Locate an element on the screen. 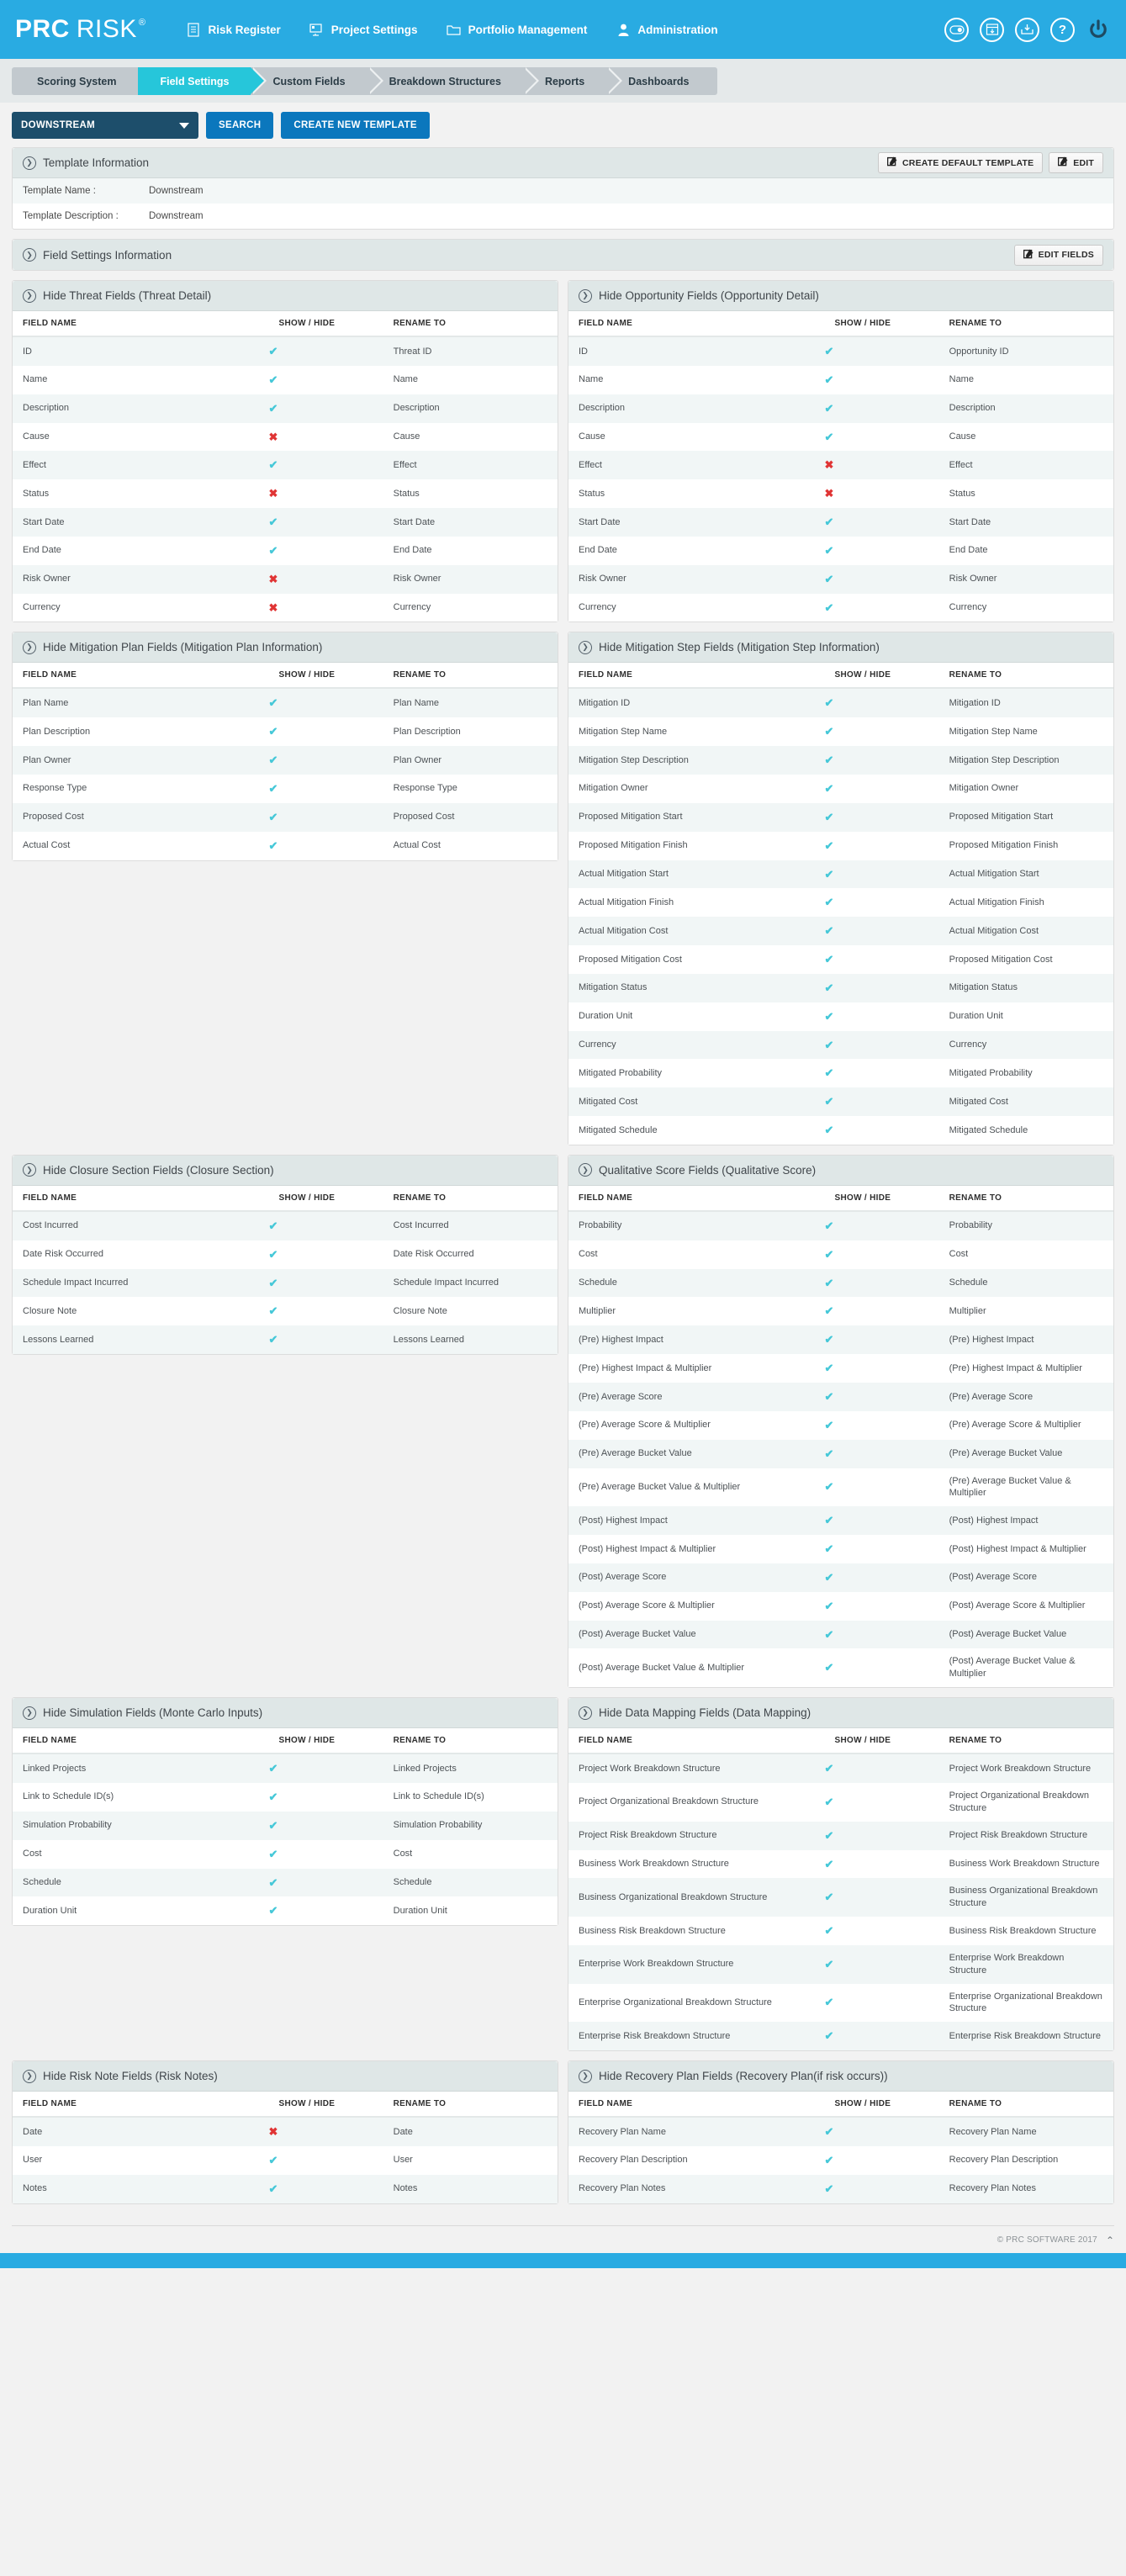 This screenshot has height=2576, width=1126. inbox-download-icon is located at coordinates (1027, 29).